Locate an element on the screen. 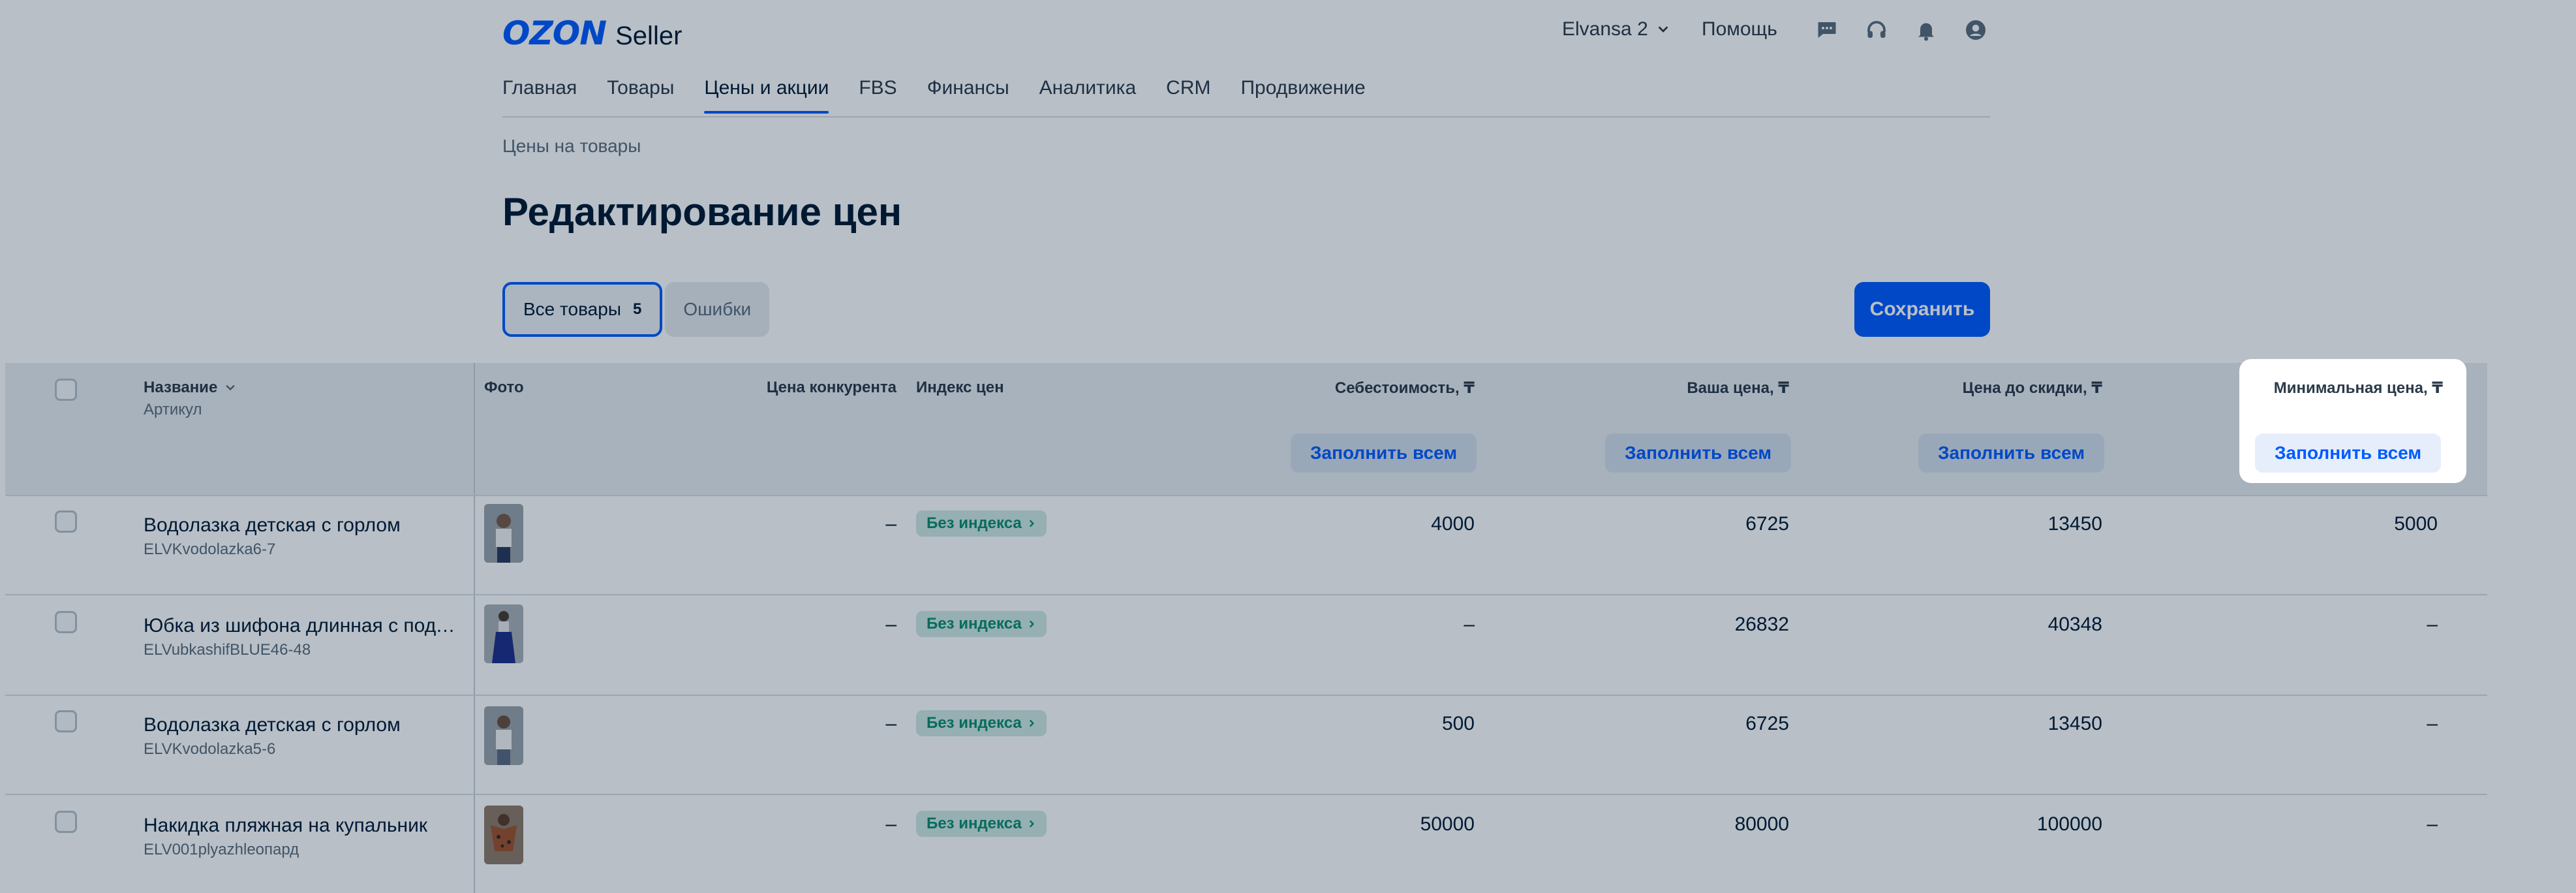  user-icon is located at coordinates (1976, 30).